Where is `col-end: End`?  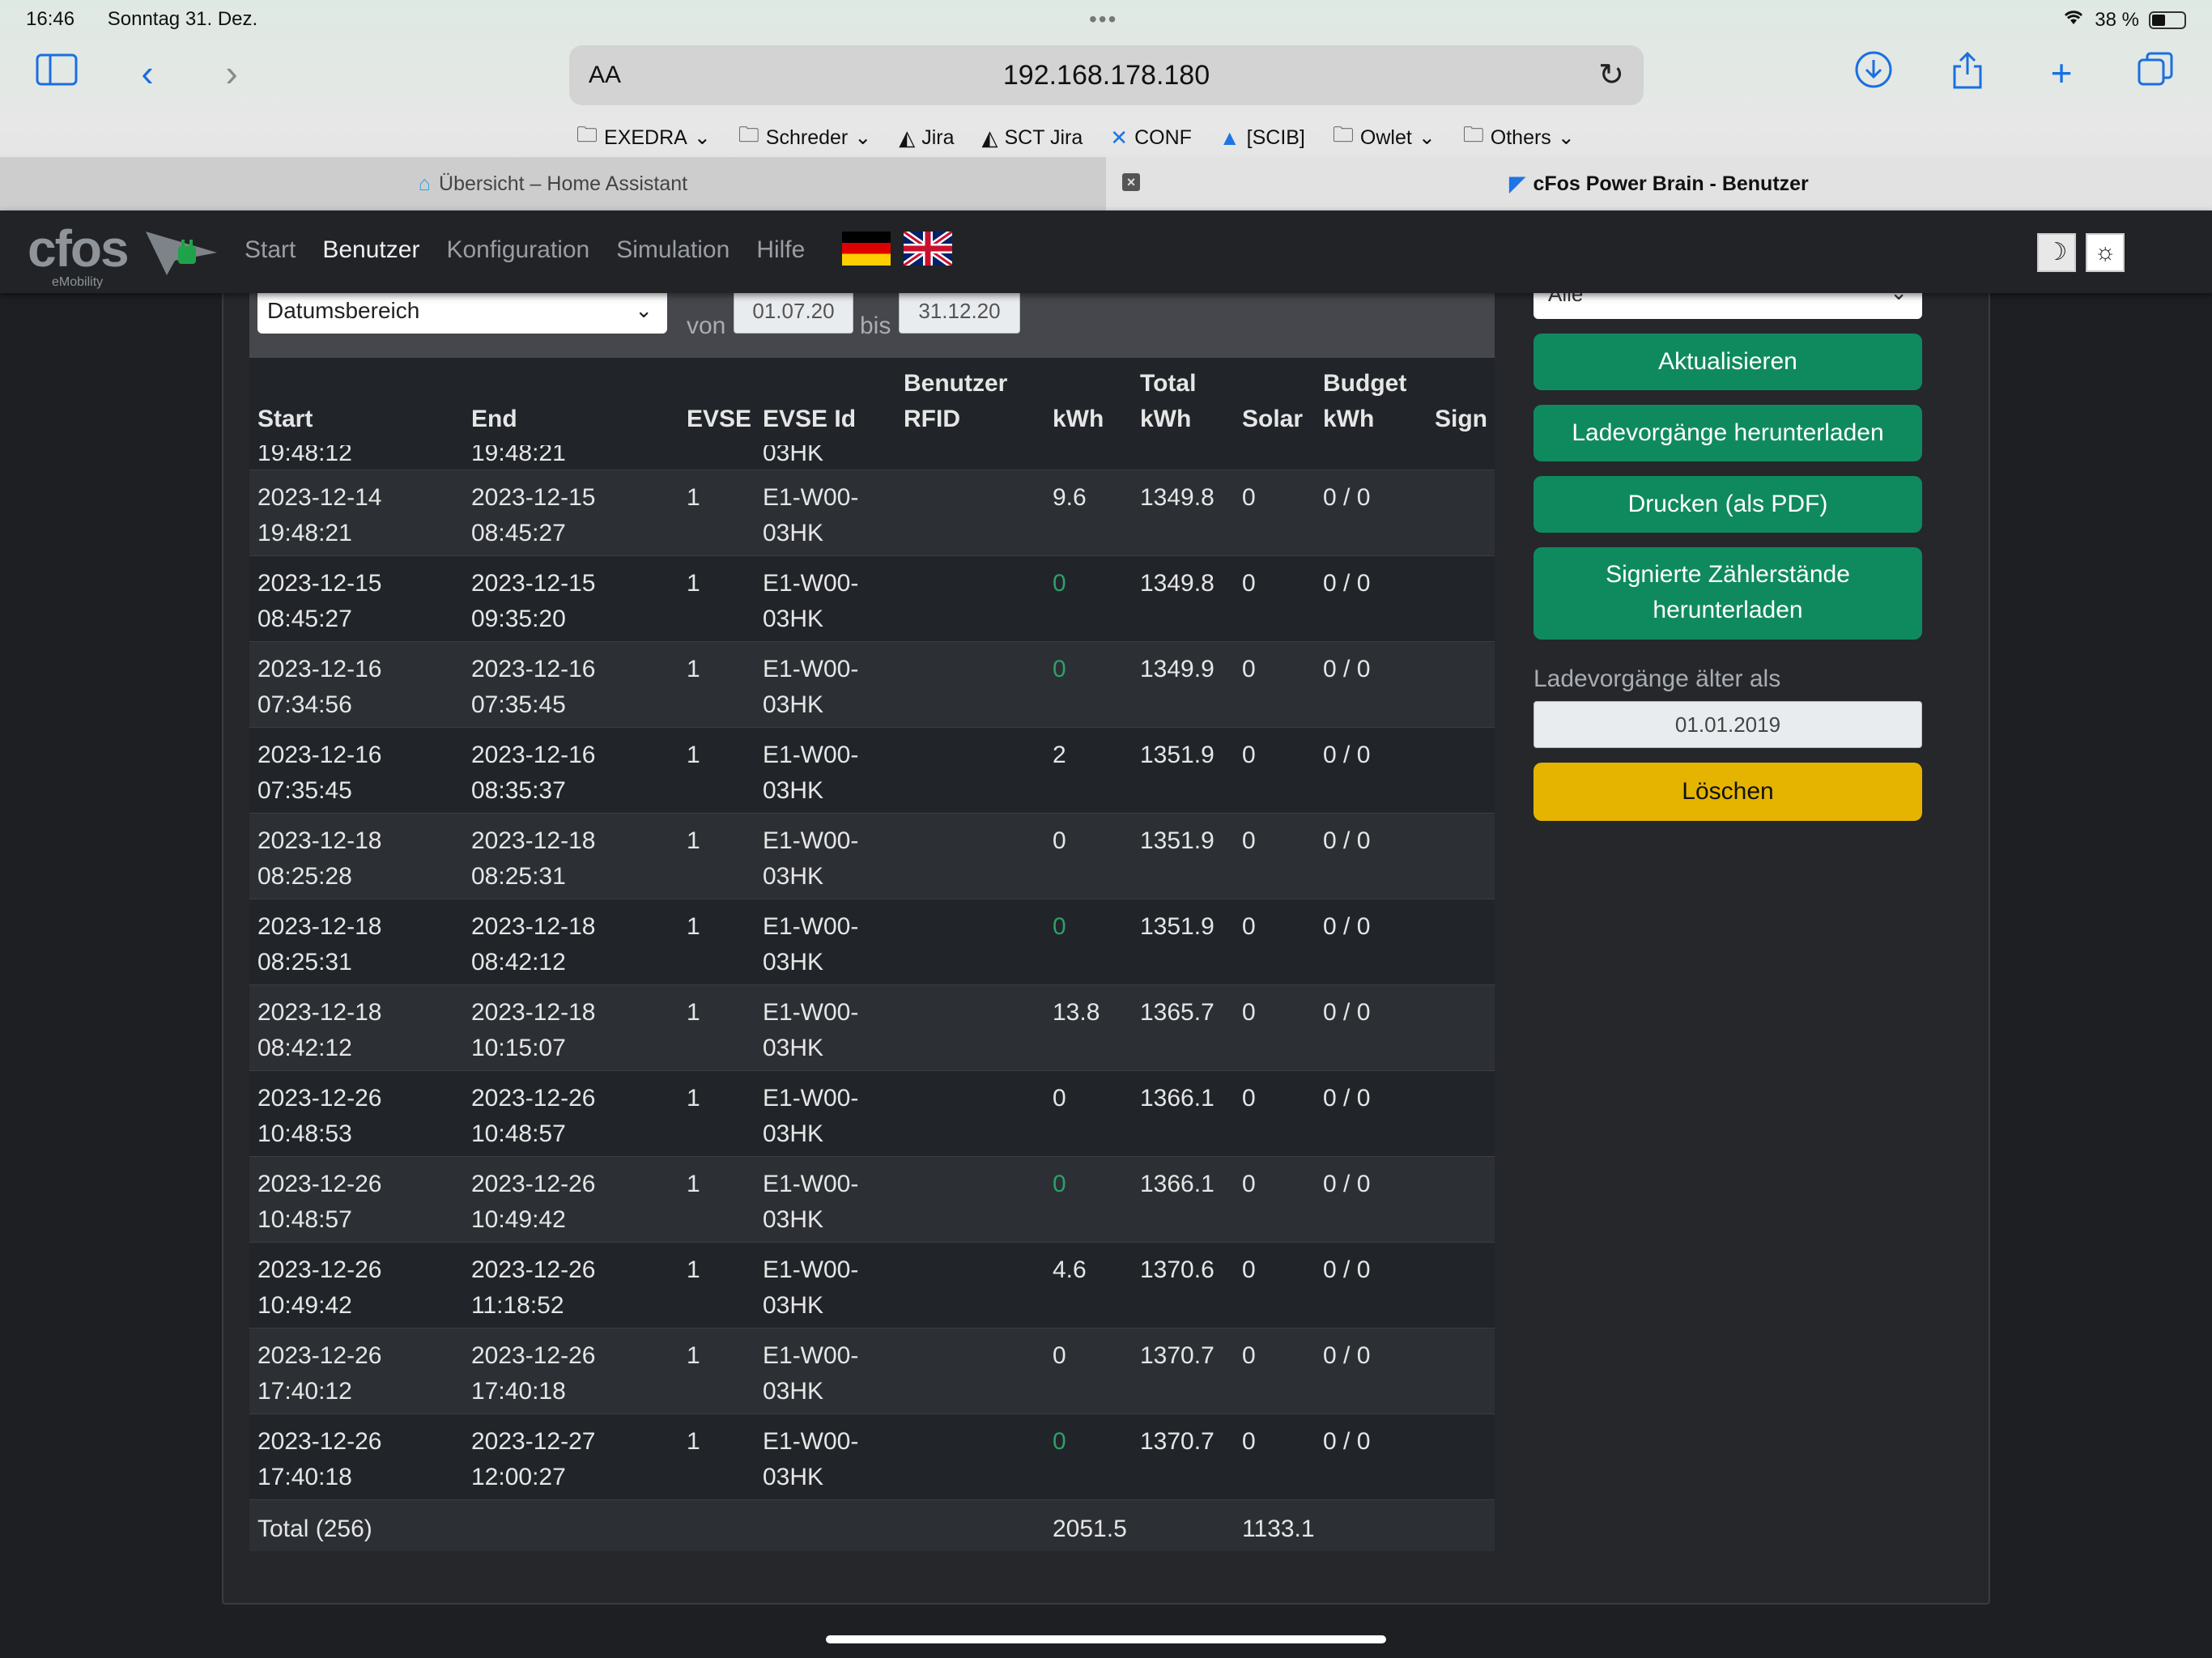
col-end: End is located at coordinates (570, 401).